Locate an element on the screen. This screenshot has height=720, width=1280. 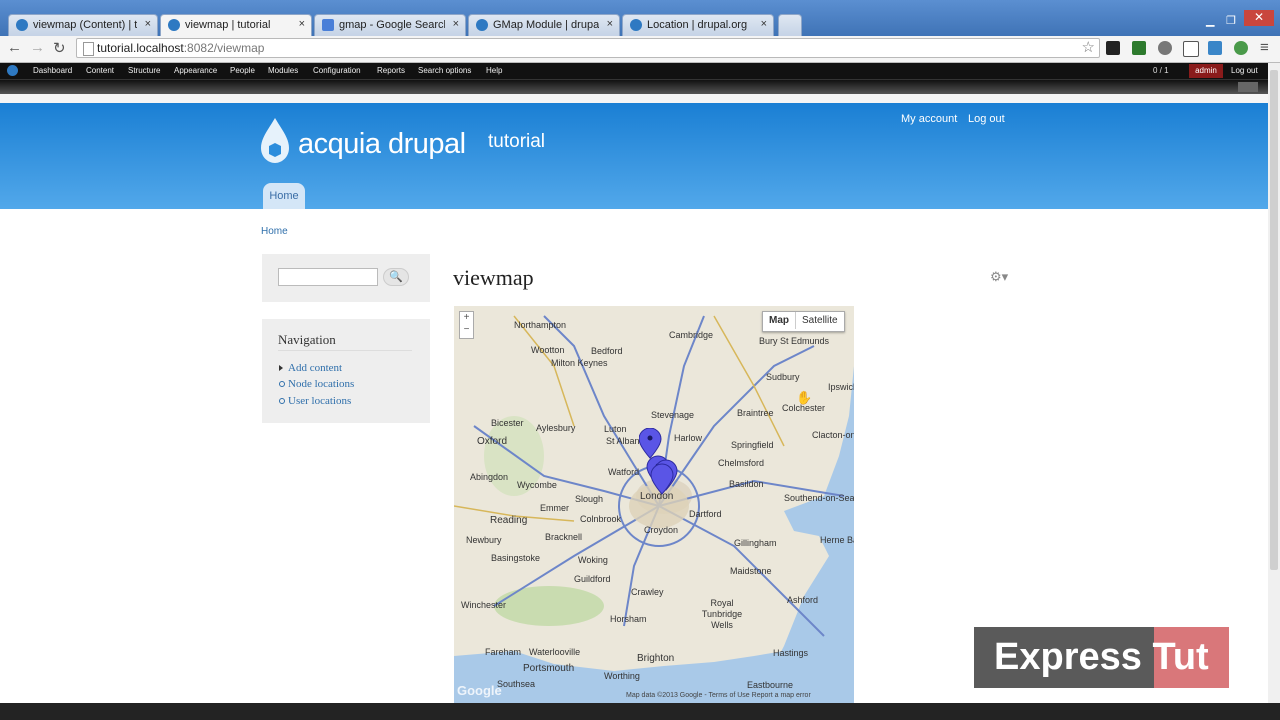
admin-menu-item: Configuration is located at coordinates (337, 70).